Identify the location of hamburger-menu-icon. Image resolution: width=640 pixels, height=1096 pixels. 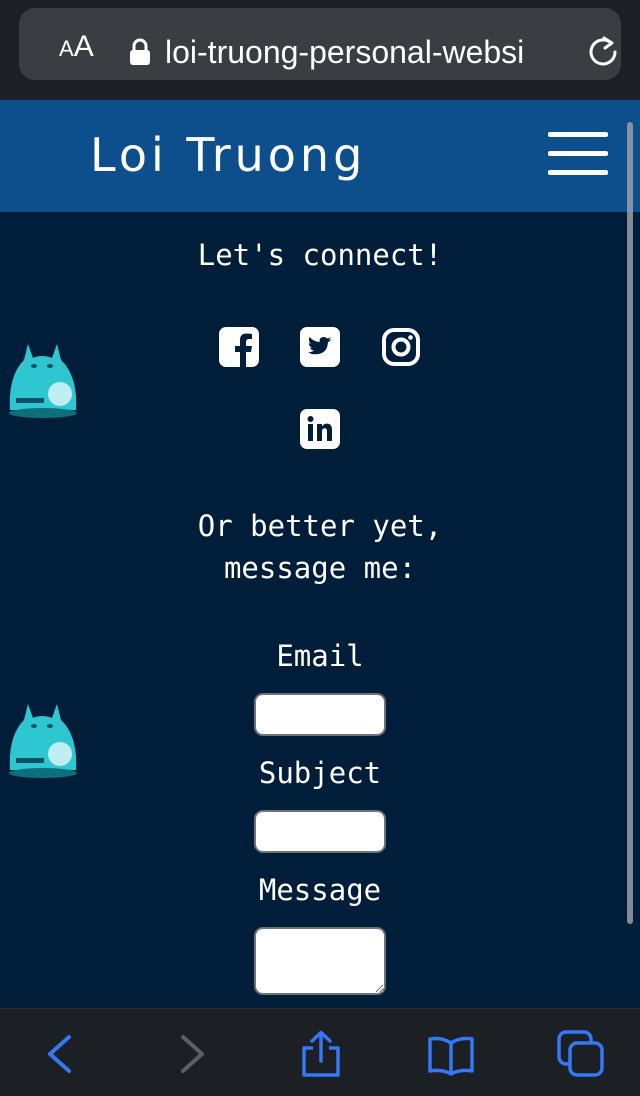
(578, 154).